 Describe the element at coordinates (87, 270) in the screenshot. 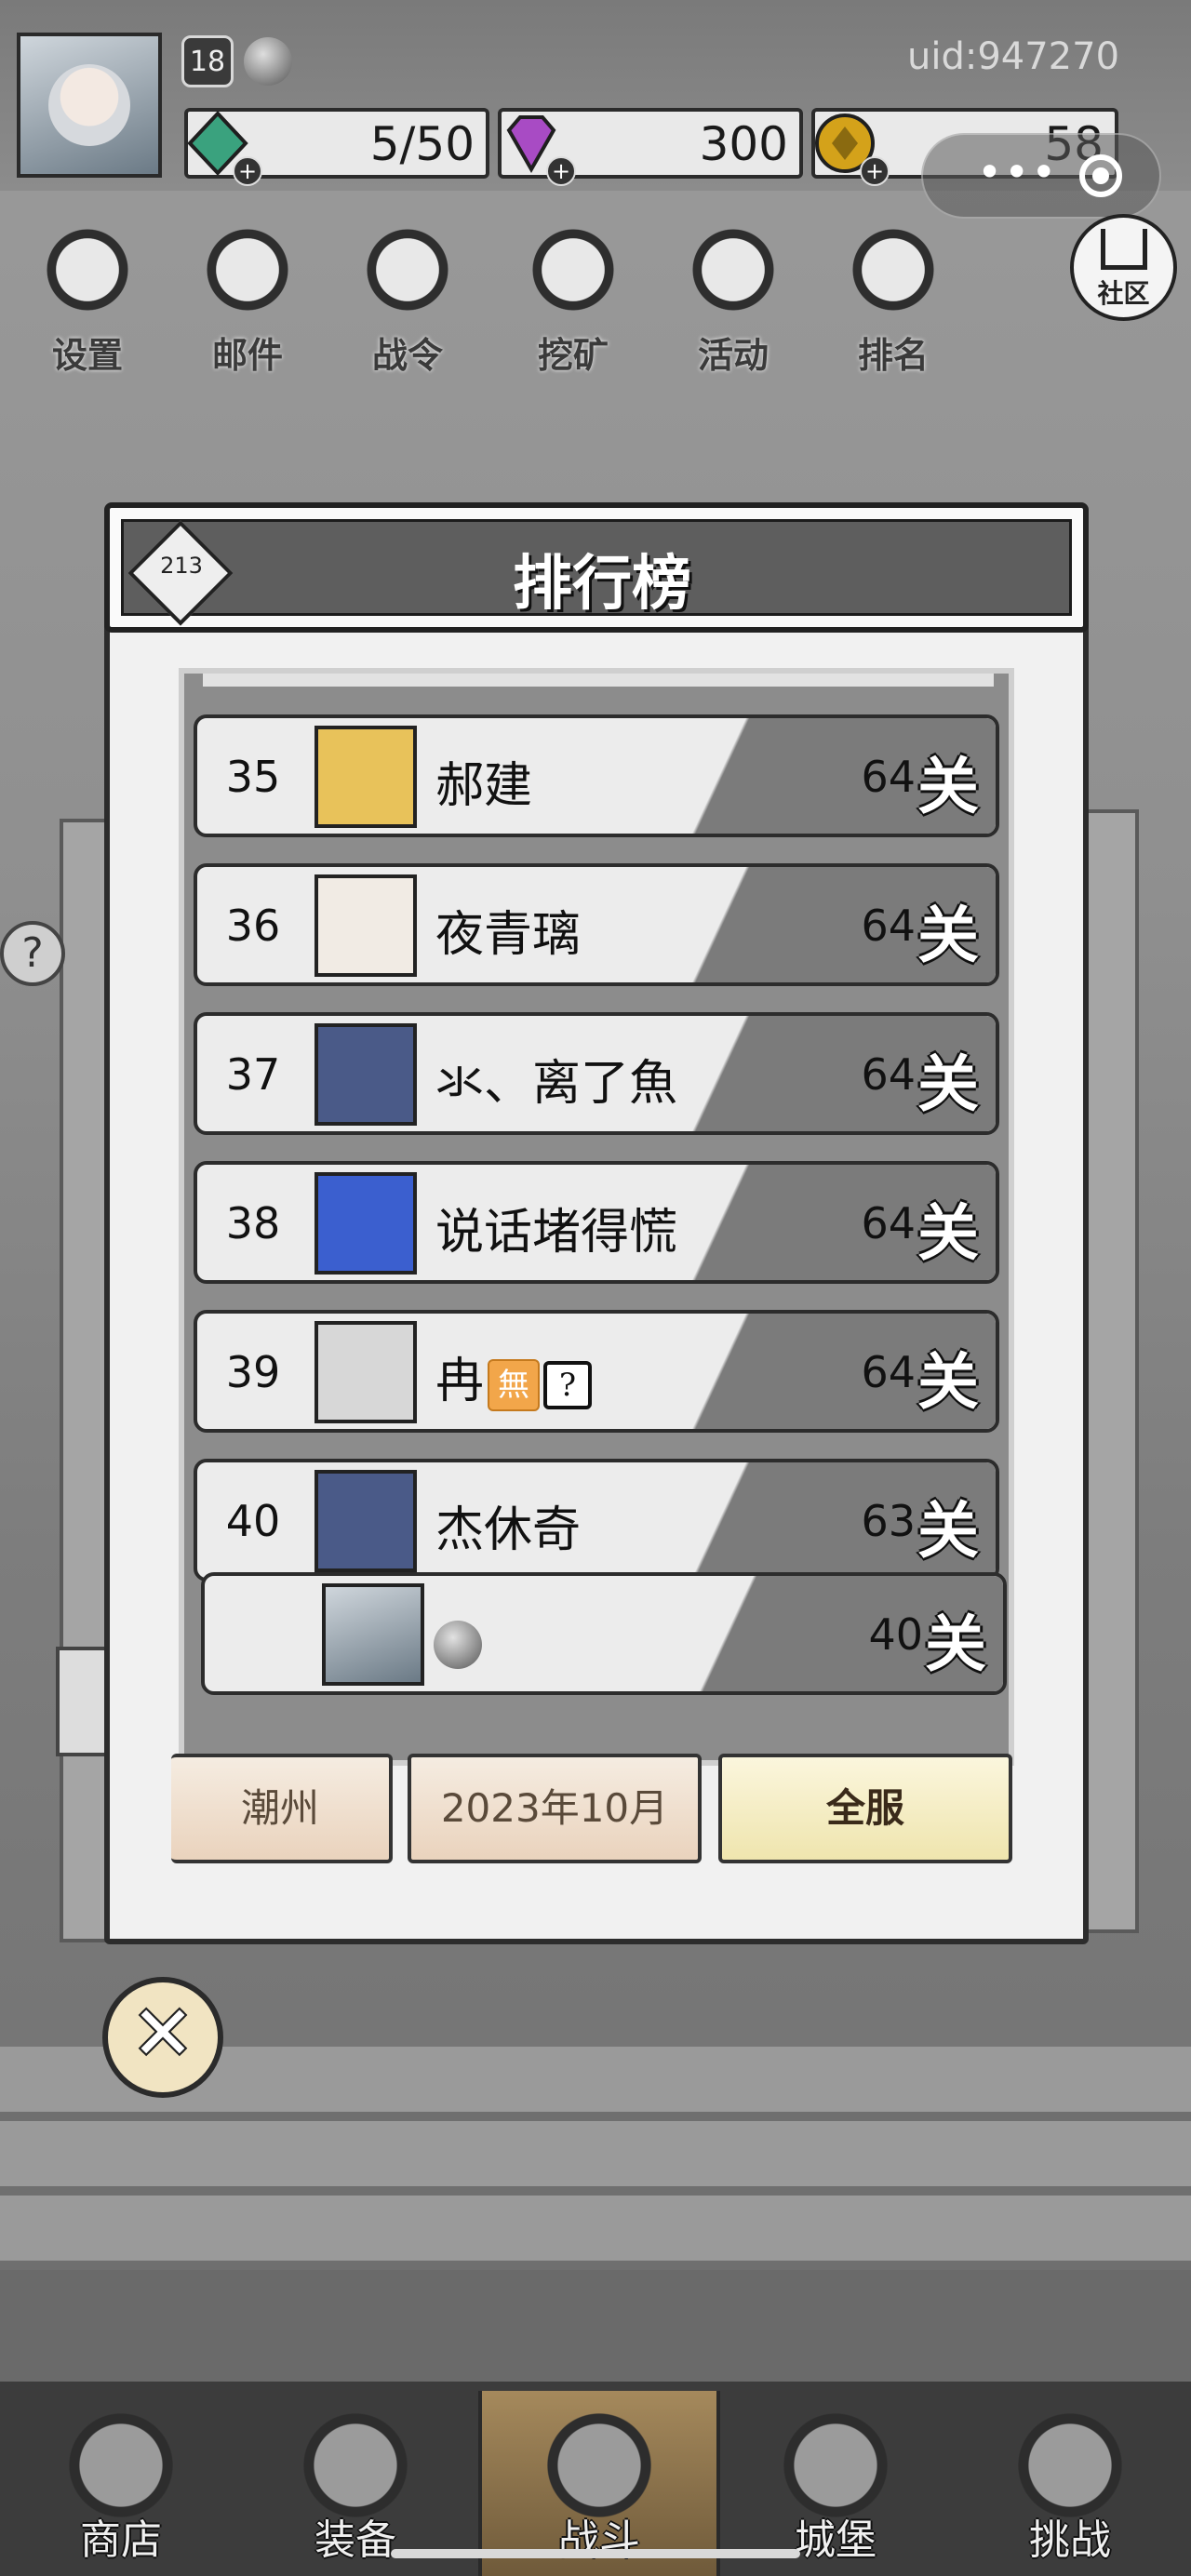

I see `gear-icon` at that location.